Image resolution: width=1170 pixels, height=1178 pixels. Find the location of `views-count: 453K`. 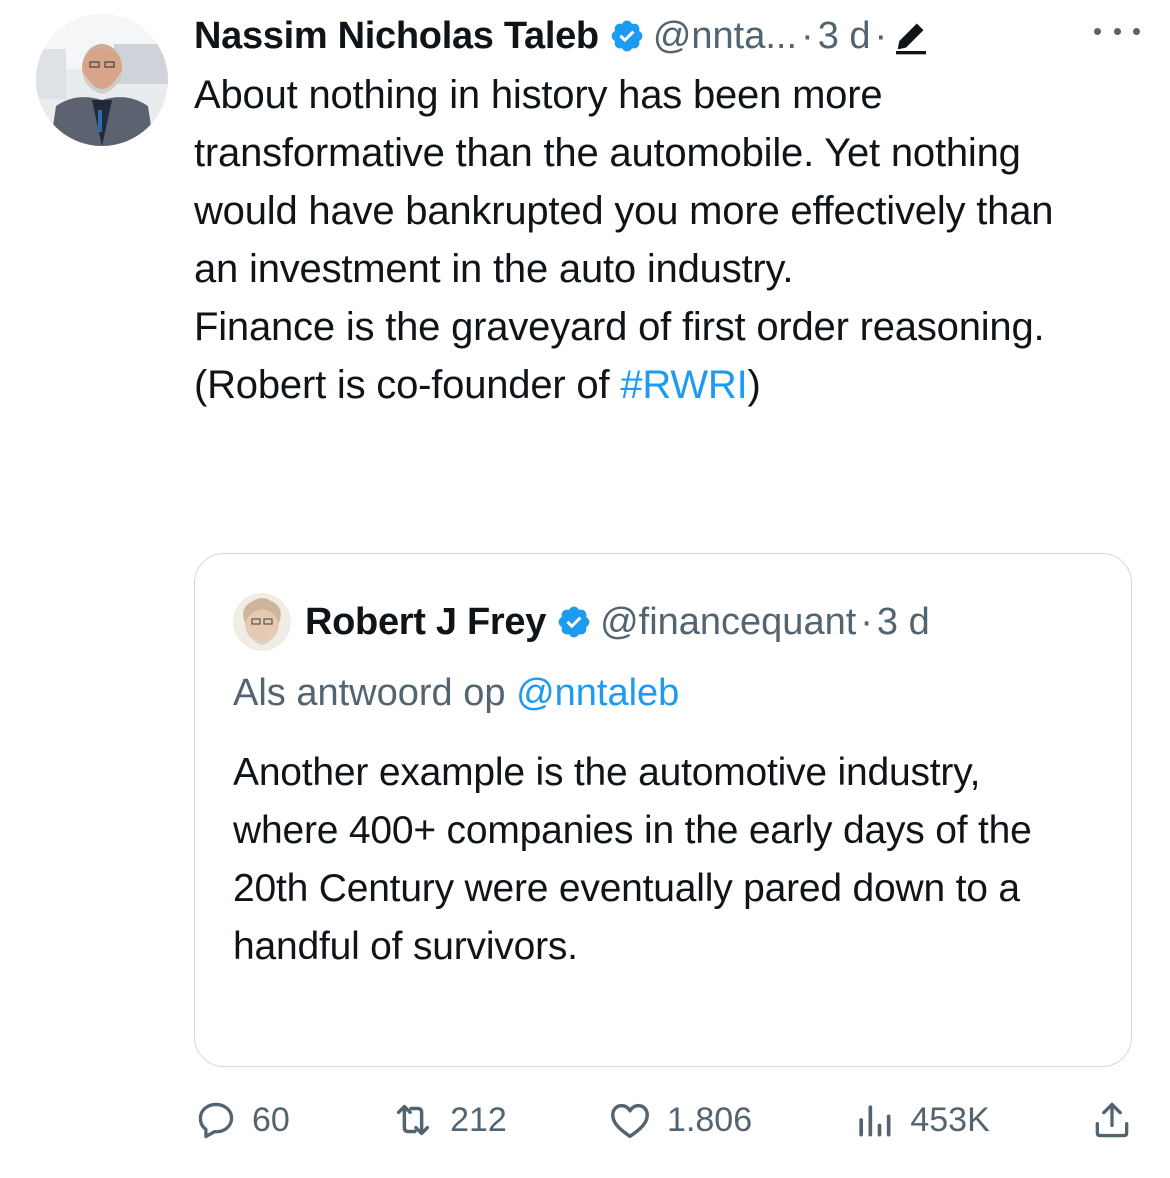

views-count: 453K is located at coordinates (950, 1119).